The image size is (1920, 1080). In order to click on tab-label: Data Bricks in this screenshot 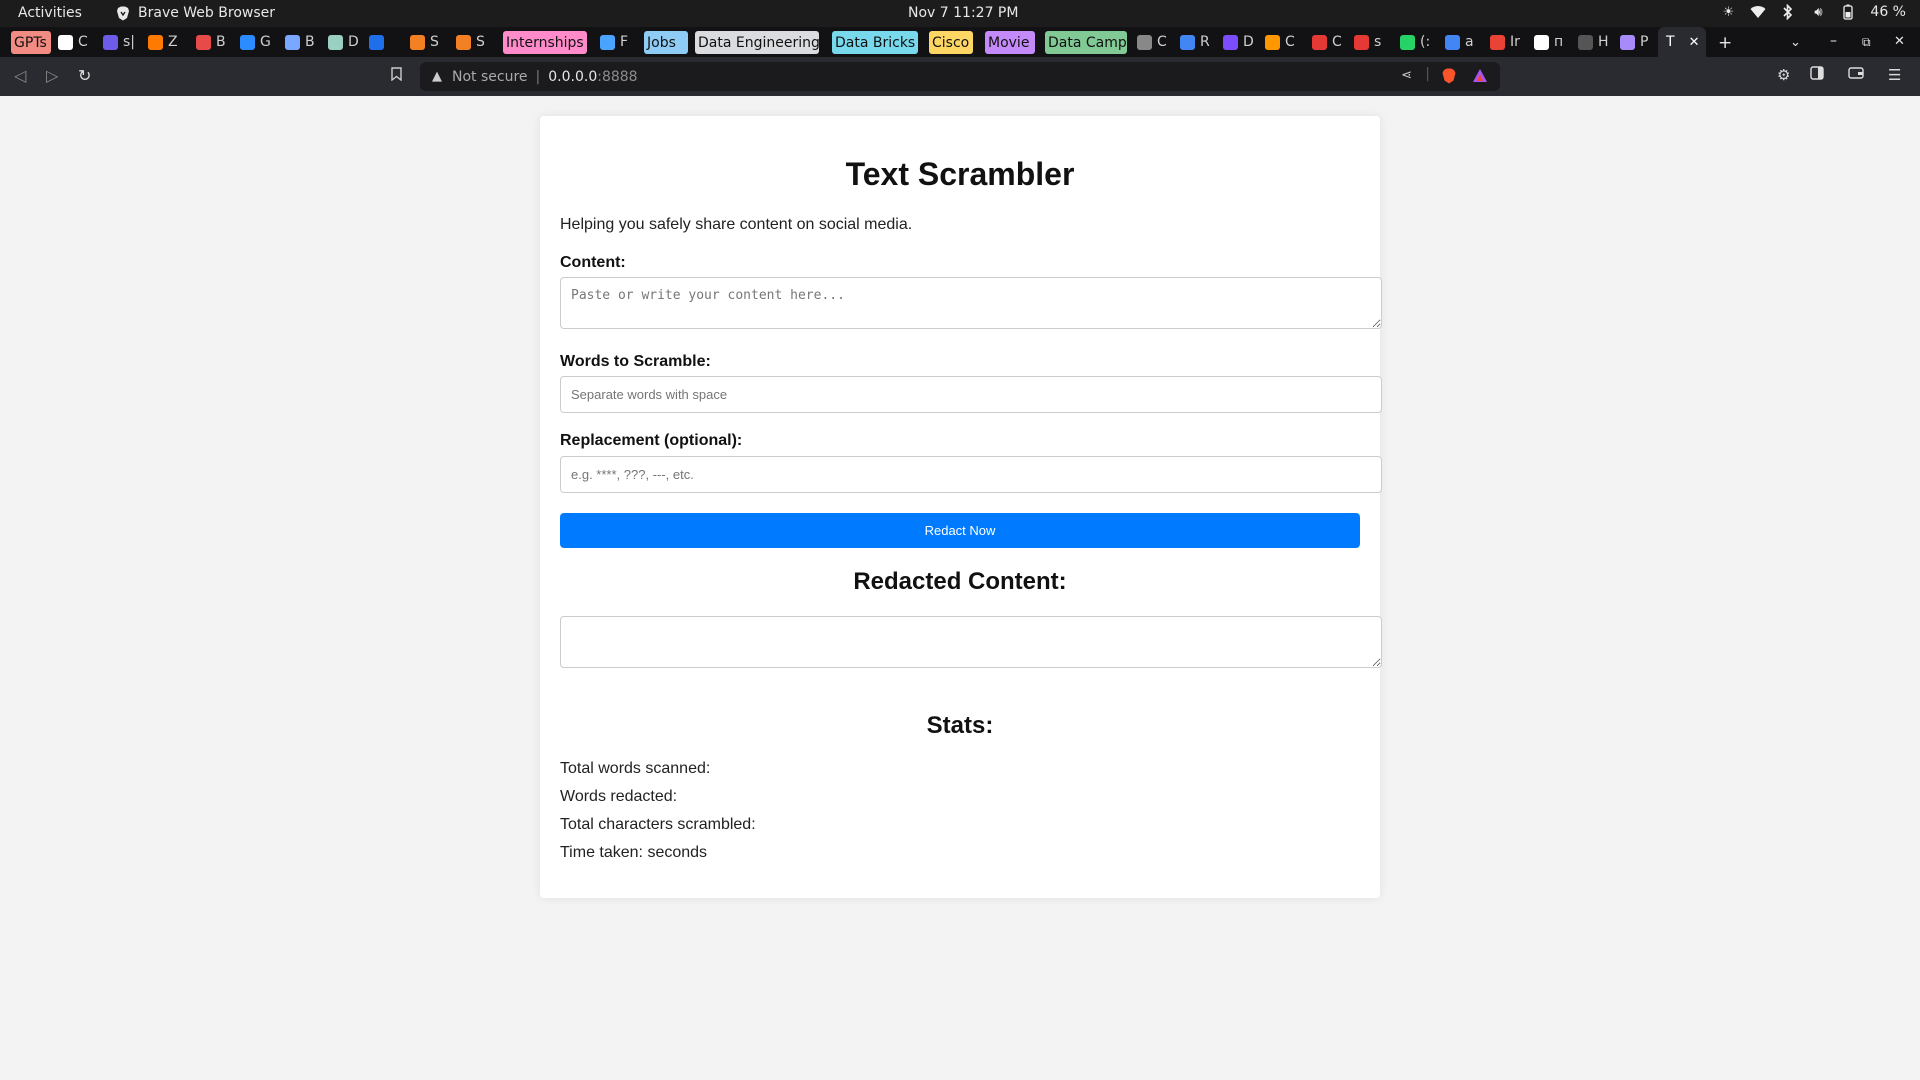, I will do `click(875, 42)`.